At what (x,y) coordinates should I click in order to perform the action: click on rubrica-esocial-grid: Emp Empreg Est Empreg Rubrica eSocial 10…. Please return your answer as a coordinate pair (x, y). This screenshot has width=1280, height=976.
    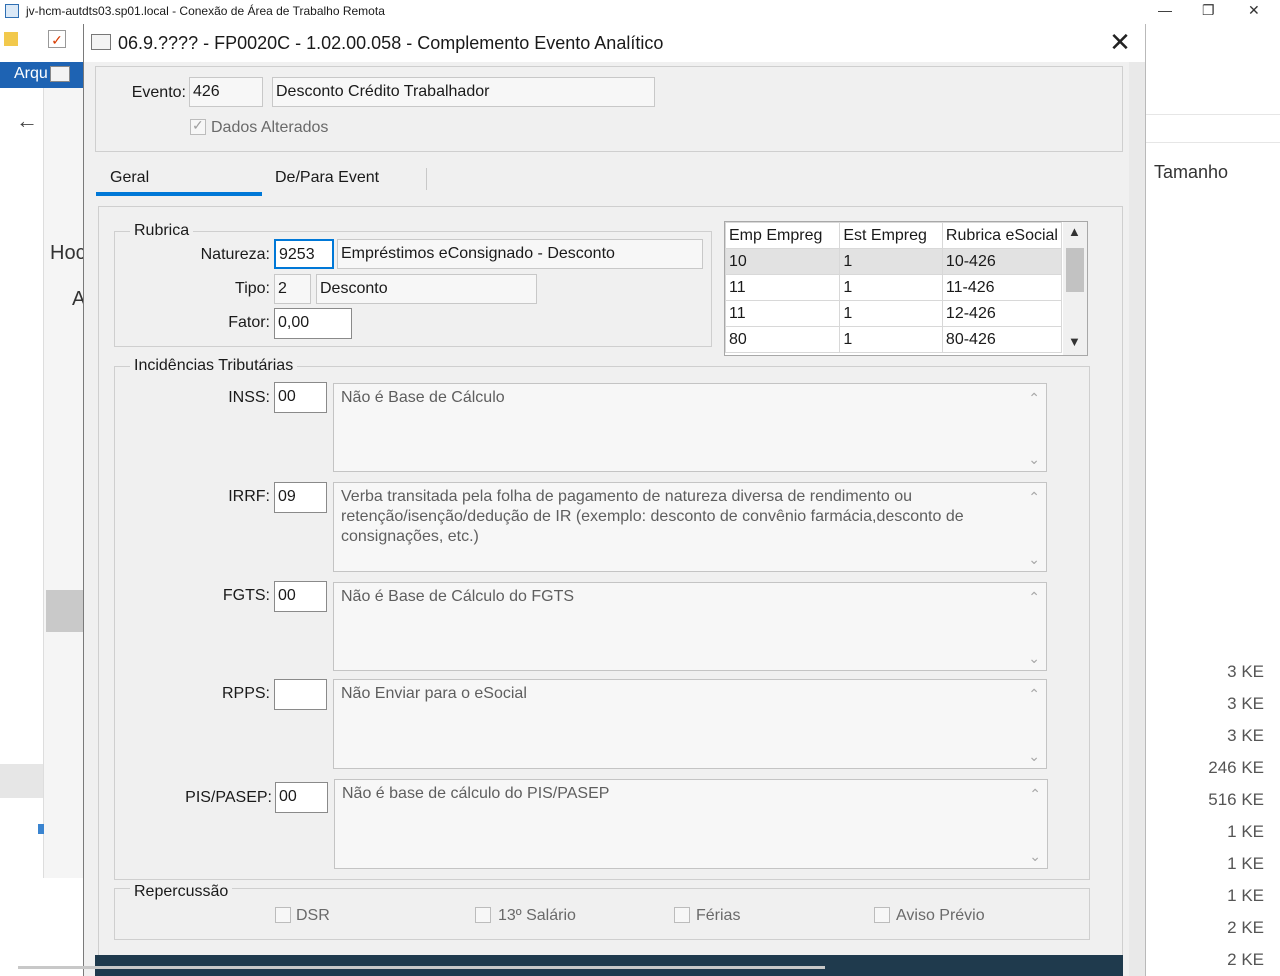
    Looking at the image, I should click on (906, 288).